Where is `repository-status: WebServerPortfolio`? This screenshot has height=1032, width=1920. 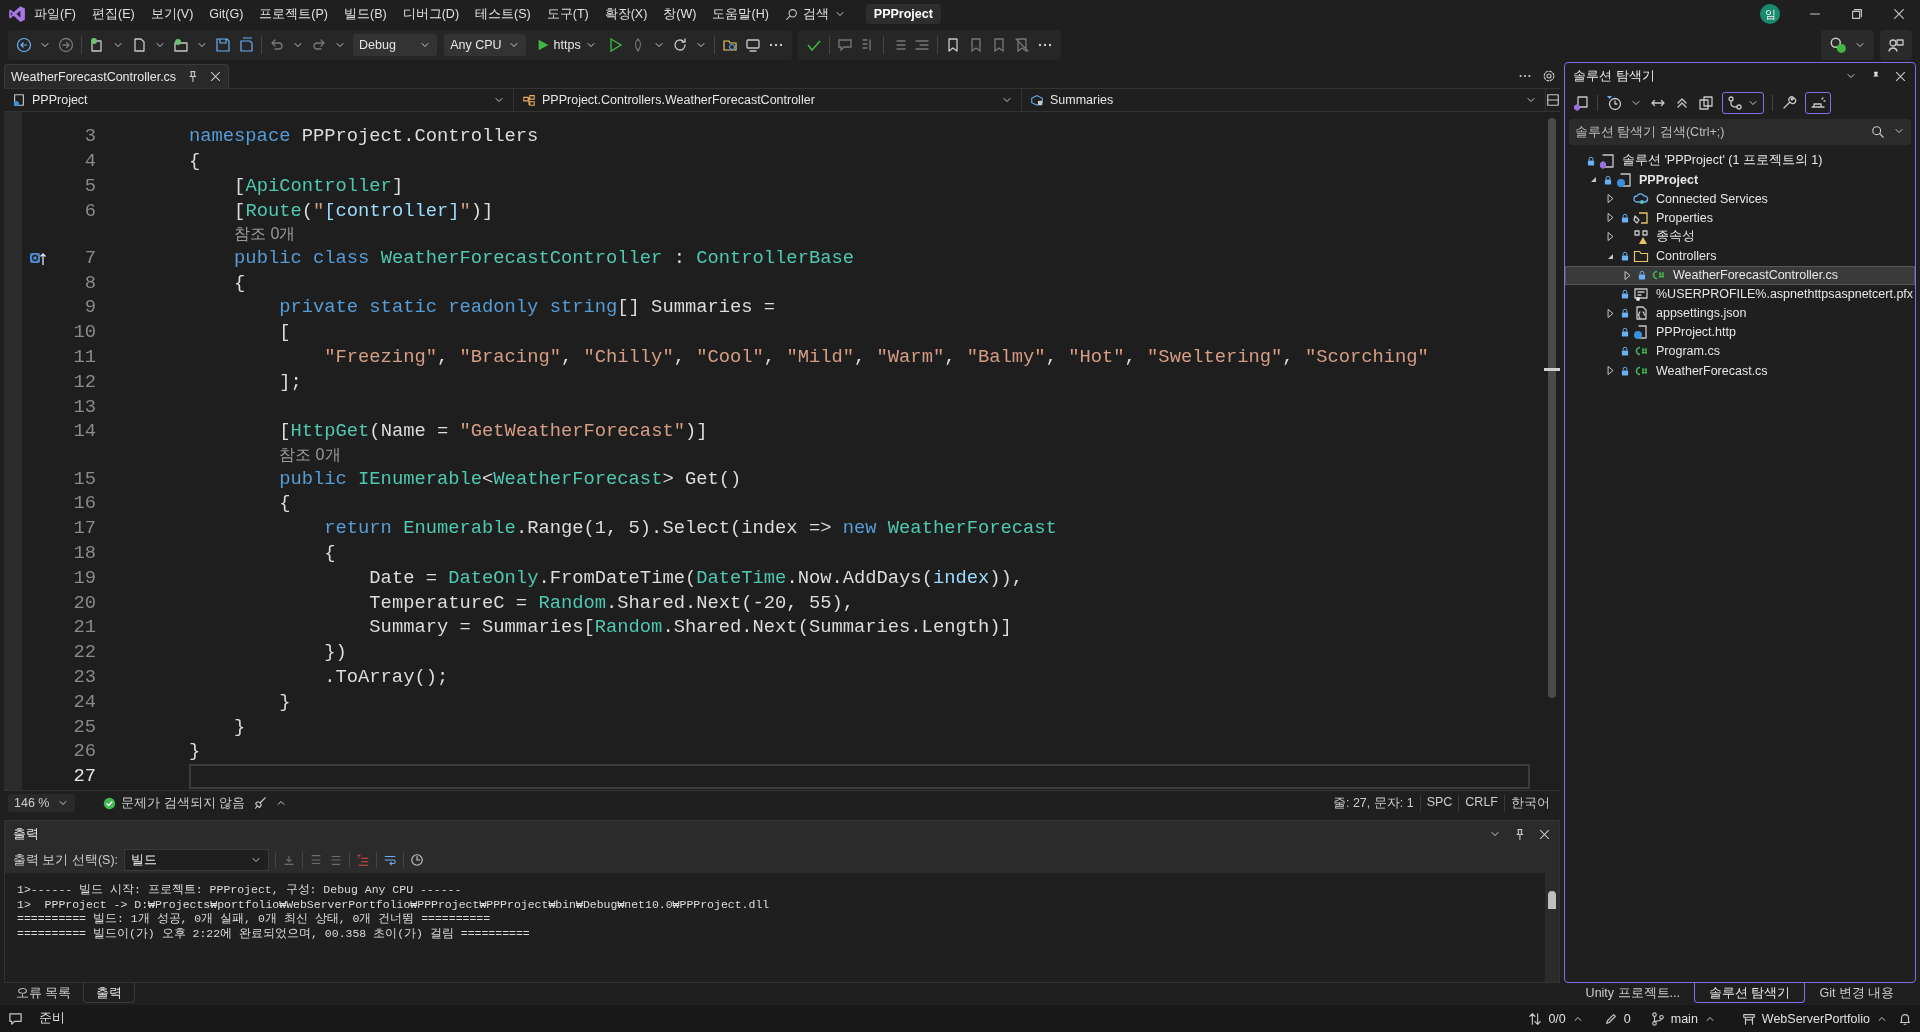 repository-status: WebServerPortfolio is located at coordinates (1814, 1018).